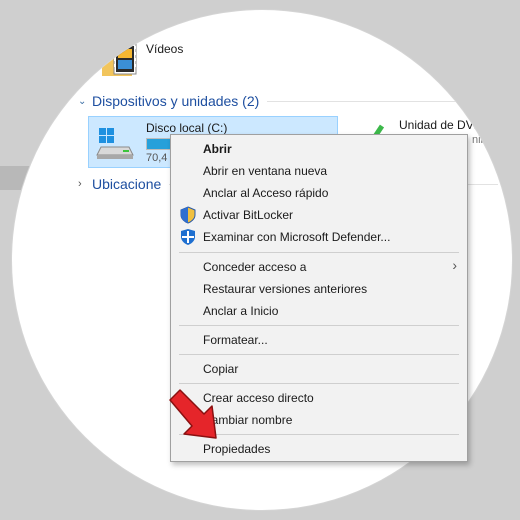 Image resolution: width=520 pixels, height=520 pixels. What do you see at coordinates (319, 369) in the screenshot?
I see `menu-item-copy: Copiar` at bounding box center [319, 369].